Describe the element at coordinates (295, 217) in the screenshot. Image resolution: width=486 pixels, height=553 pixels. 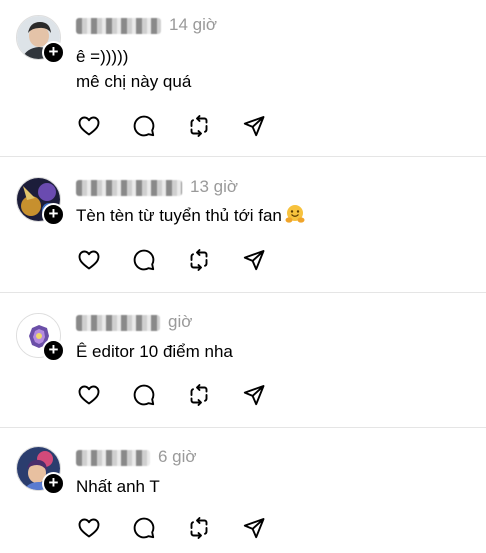
I see `hugging-face-emoji-icon` at that location.